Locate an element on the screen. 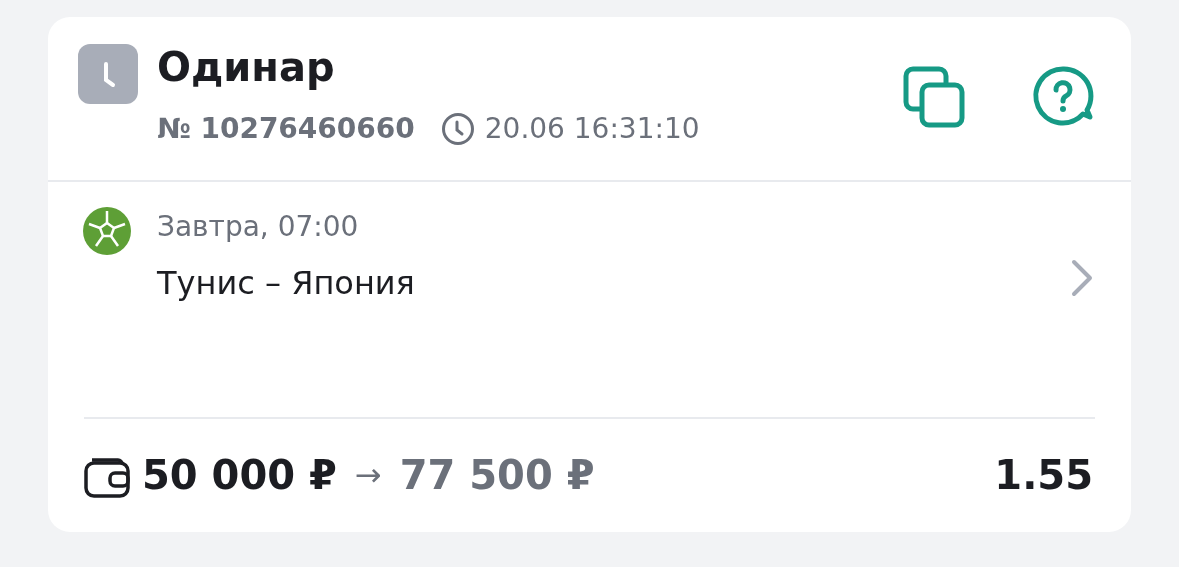 This screenshot has width=1179, height=567. payout-amount: 77 500 ₽ is located at coordinates (497, 475).